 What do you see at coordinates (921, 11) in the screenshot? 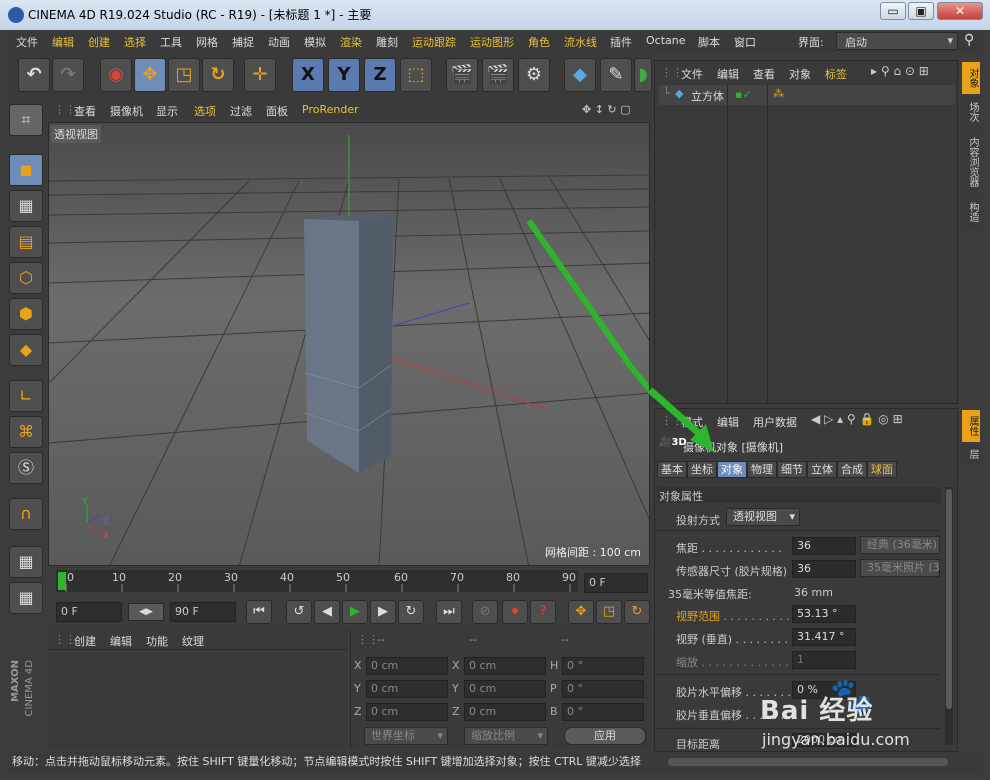
I see `maximize-button: ▣` at bounding box center [921, 11].